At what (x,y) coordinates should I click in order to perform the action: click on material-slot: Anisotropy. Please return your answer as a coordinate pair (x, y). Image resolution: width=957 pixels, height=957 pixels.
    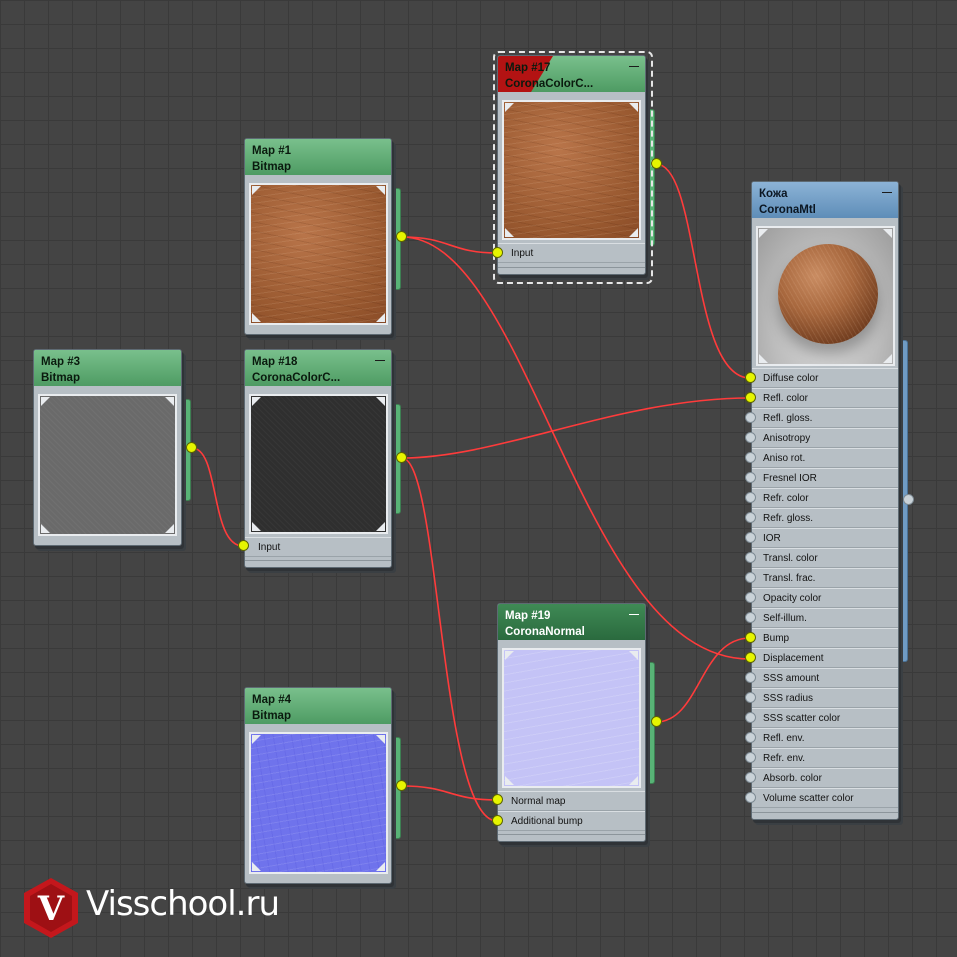
    Looking at the image, I should click on (825, 438).